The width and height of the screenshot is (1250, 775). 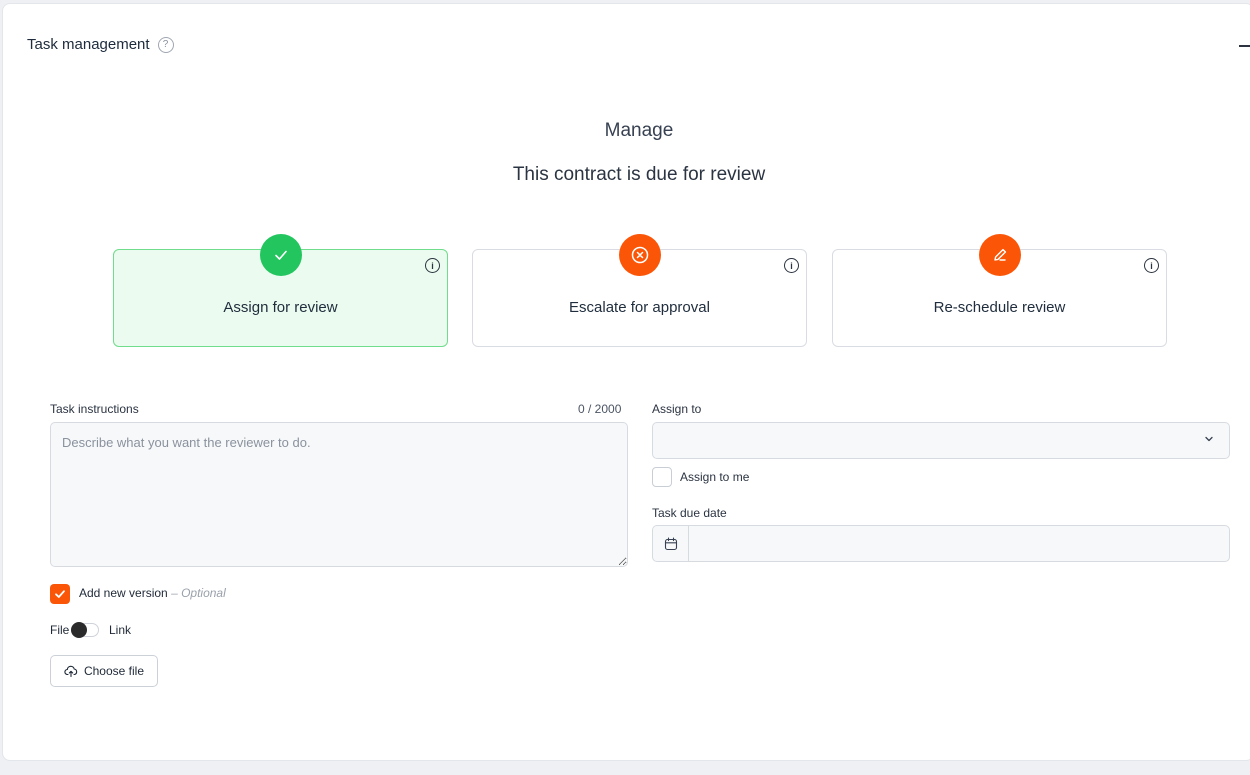 What do you see at coordinates (94, 409) in the screenshot?
I see `task-instructions-label: Task instructions` at bounding box center [94, 409].